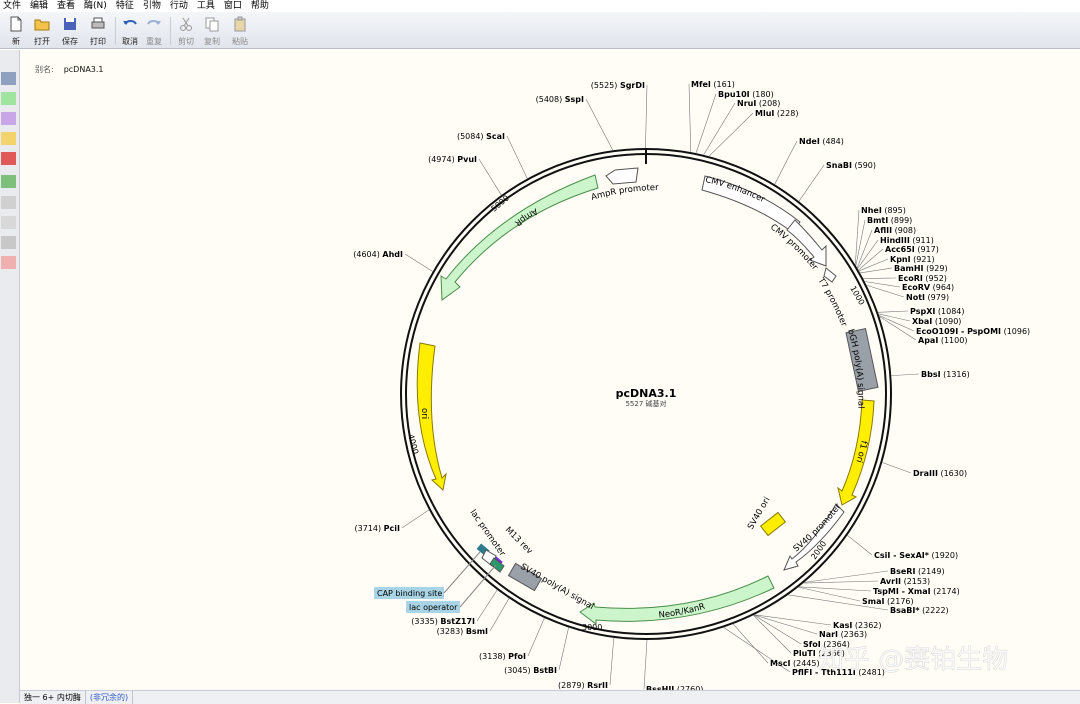  I want to click on printer-icon, so click(98, 23).